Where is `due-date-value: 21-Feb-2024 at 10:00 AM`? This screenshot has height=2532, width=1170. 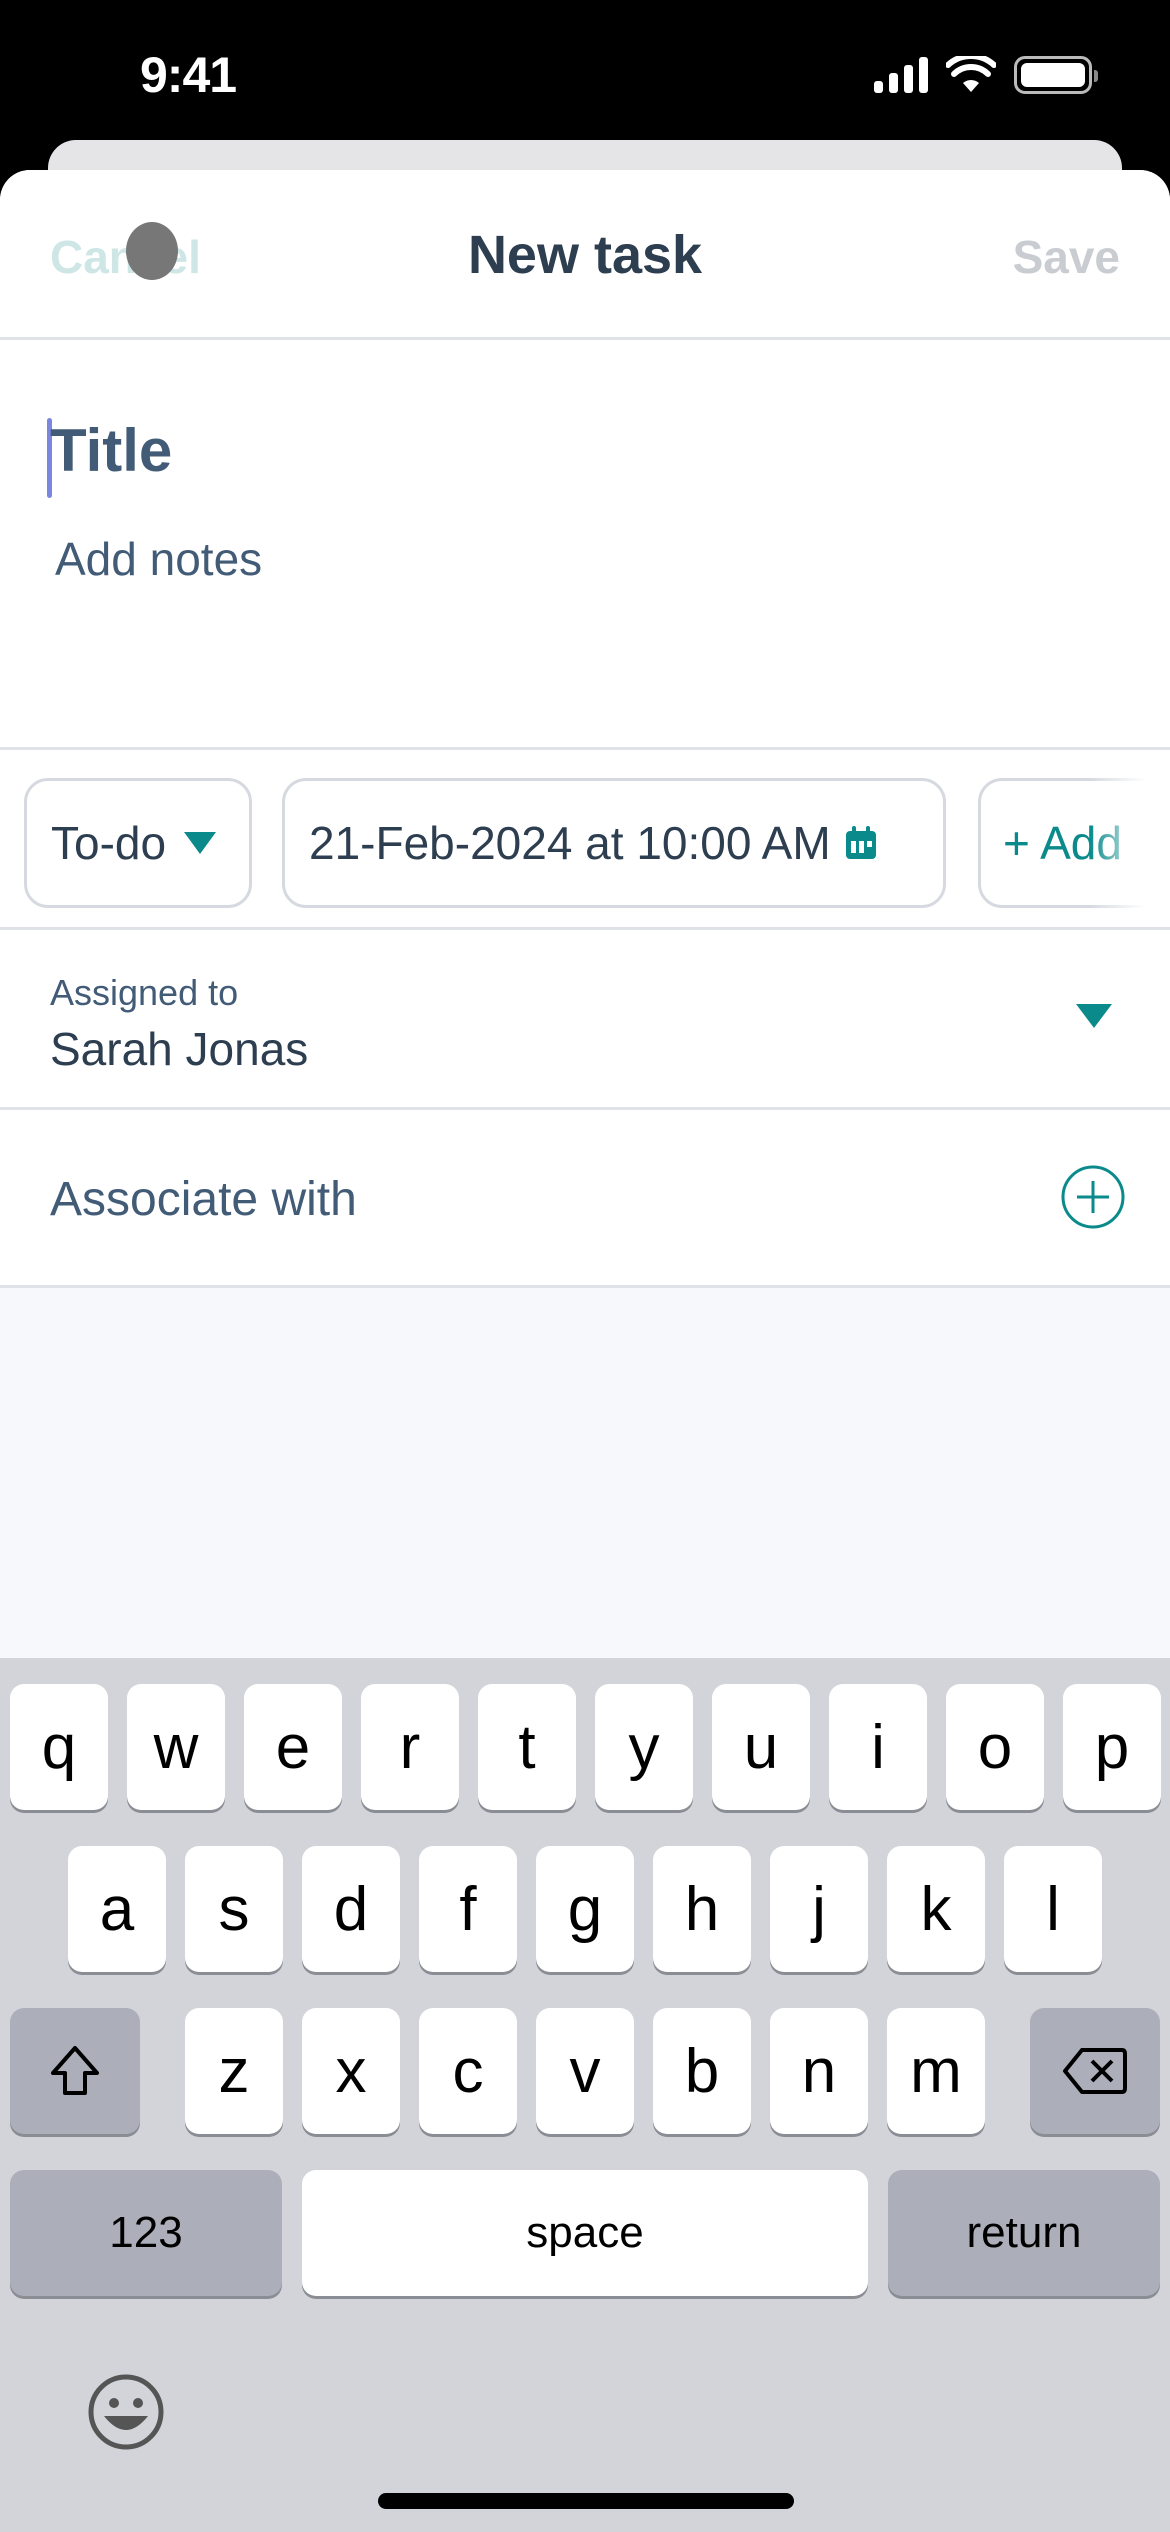
due-date-value: 21-Feb-2024 at 10:00 AM is located at coordinates (570, 843).